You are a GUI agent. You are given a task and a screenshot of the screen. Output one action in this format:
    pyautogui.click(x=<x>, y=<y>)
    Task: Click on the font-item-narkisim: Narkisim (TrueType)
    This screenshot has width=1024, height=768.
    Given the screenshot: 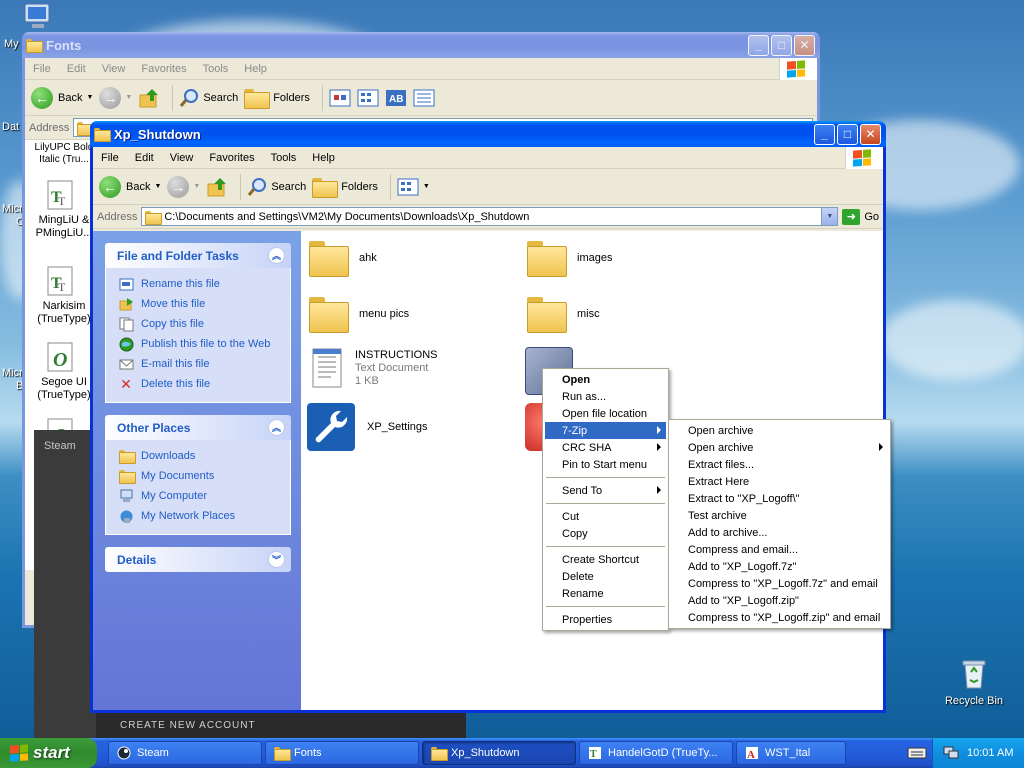 What is the action you would take?
    pyautogui.click(x=64, y=313)
    